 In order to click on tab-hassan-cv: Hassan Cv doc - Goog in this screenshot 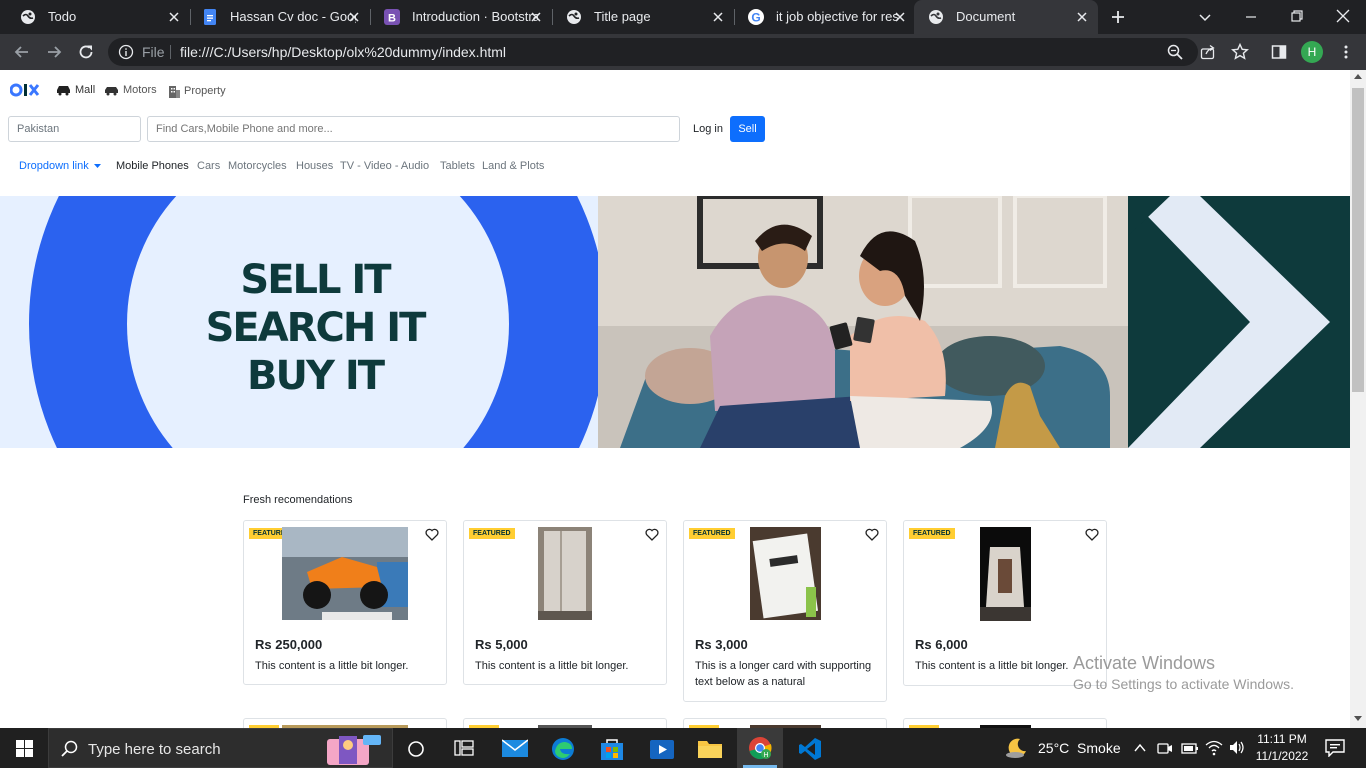, I will do `click(279, 17)`.